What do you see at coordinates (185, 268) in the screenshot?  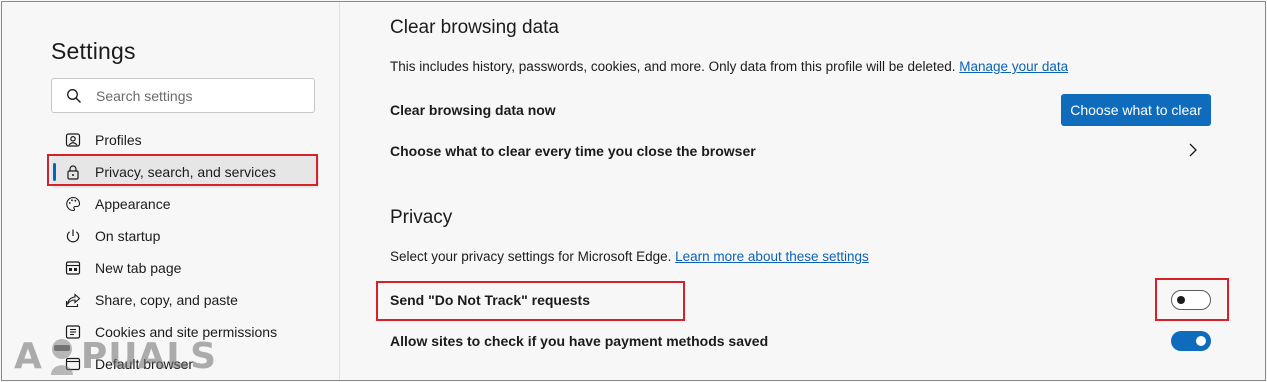 I see `sidebar-item-new-tab-page: New tab page` at bounding box center [185, 268].